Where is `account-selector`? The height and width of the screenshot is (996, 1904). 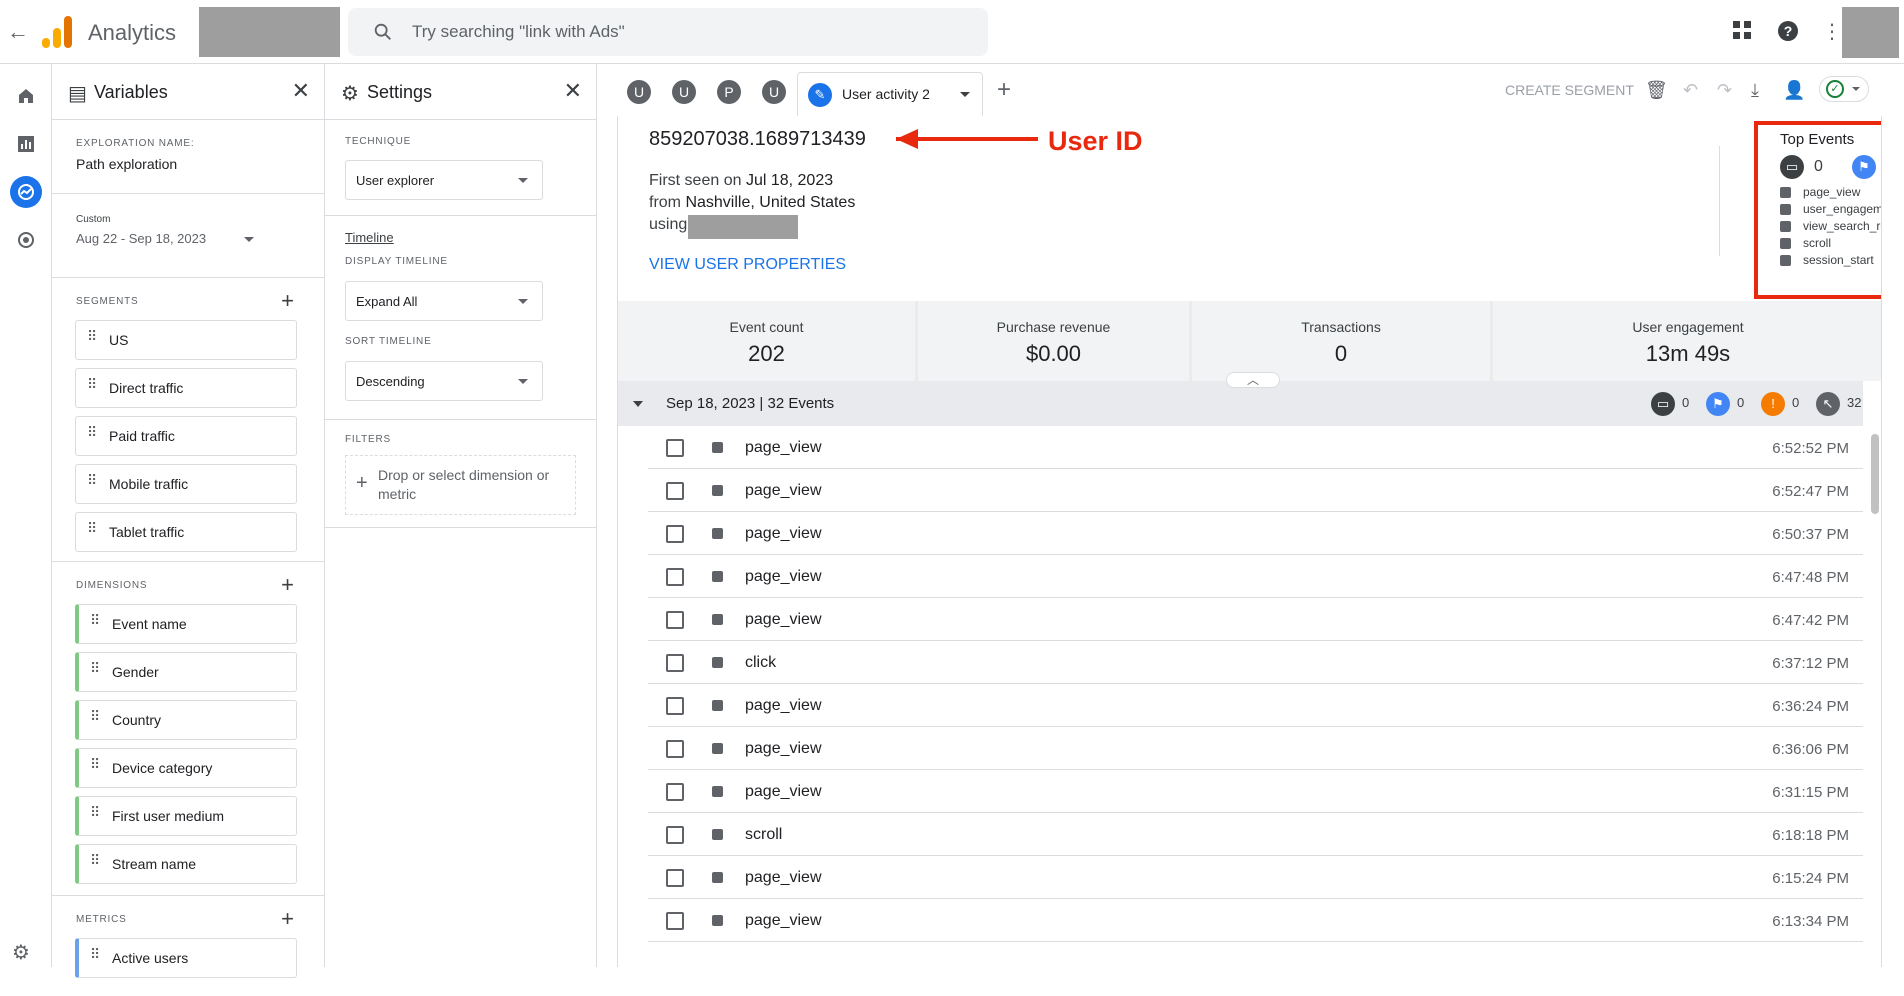
account-selector is located at coordinates (269, 32).